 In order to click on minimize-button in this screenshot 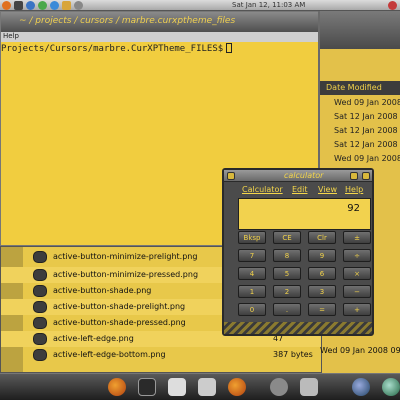, I will do `click(354, 176)`.